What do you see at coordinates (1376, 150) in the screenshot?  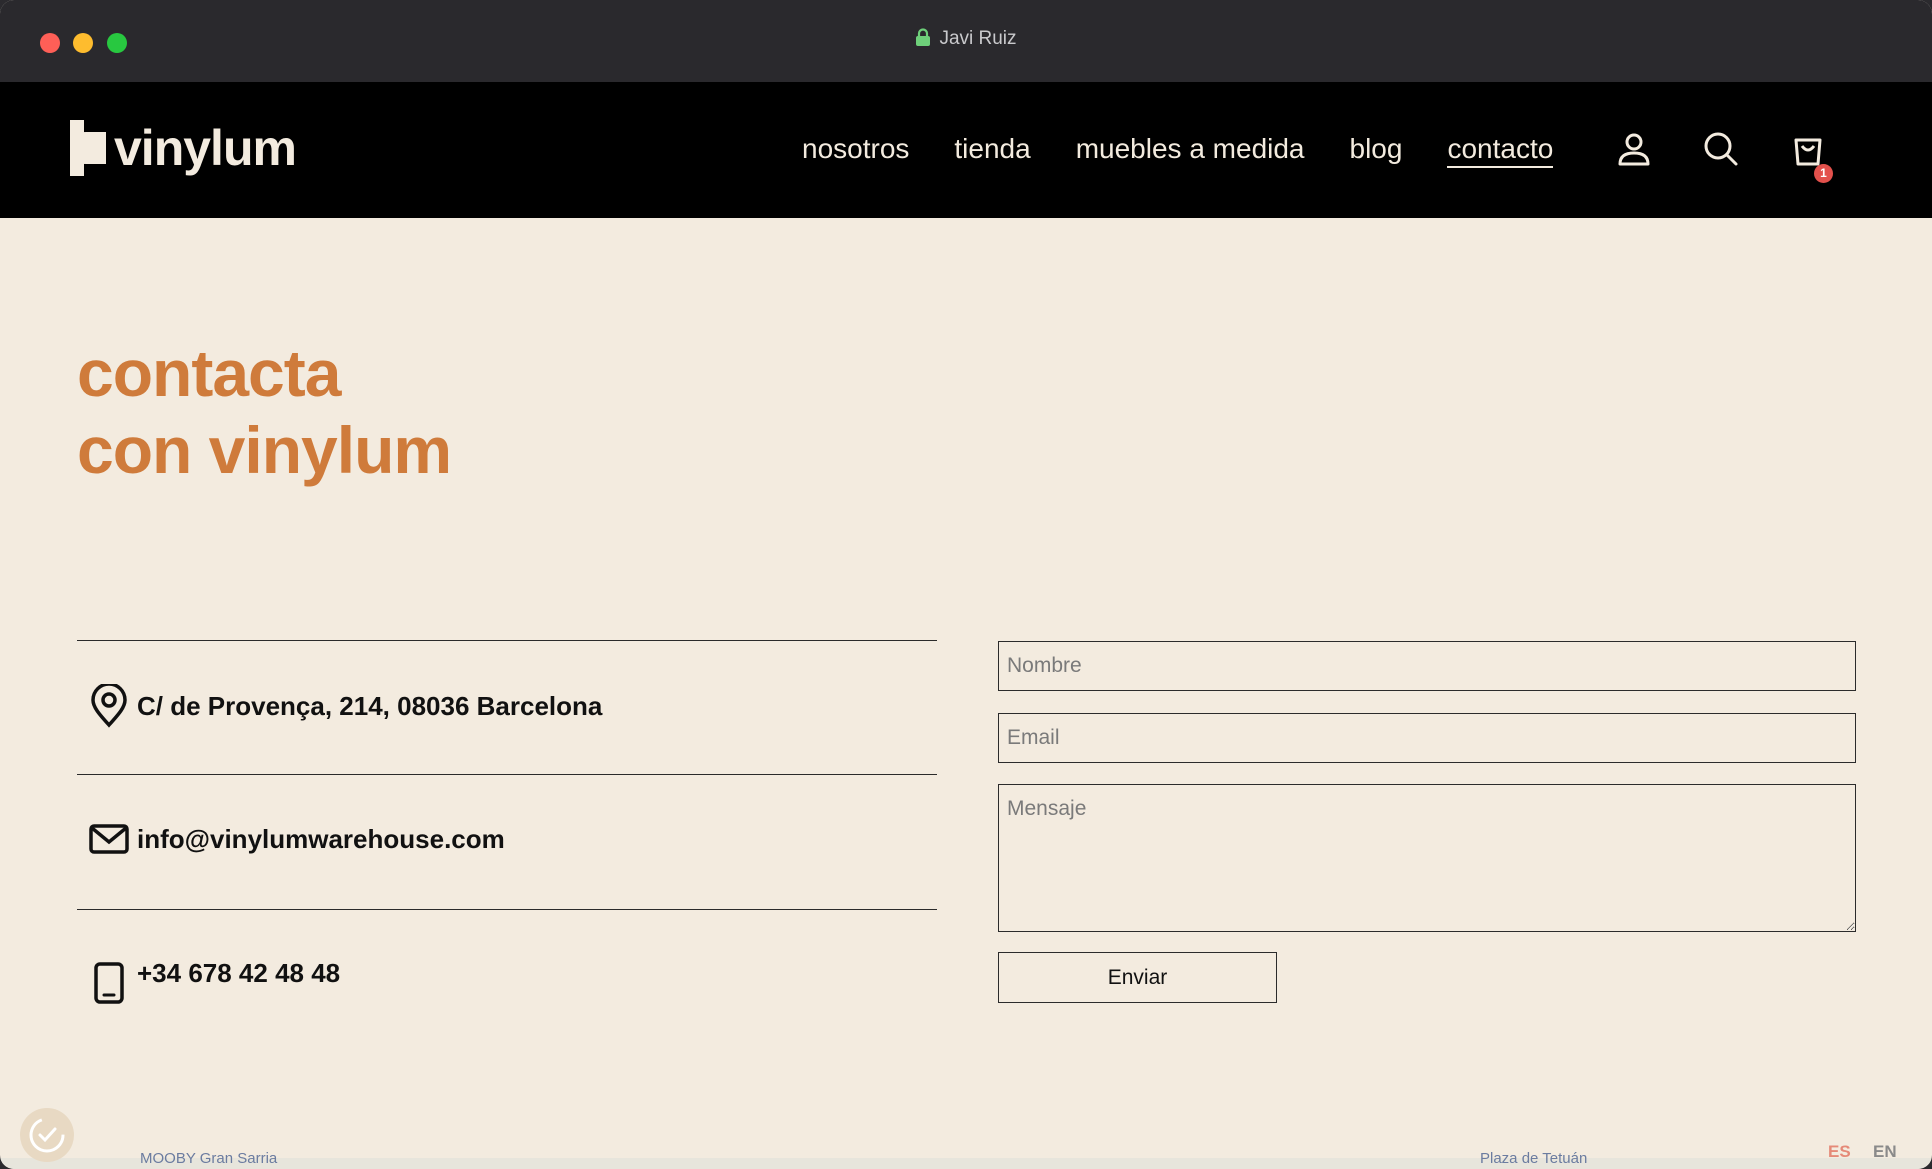 I see `nav-item-blog: blog` at bounding box center [1376, 150].